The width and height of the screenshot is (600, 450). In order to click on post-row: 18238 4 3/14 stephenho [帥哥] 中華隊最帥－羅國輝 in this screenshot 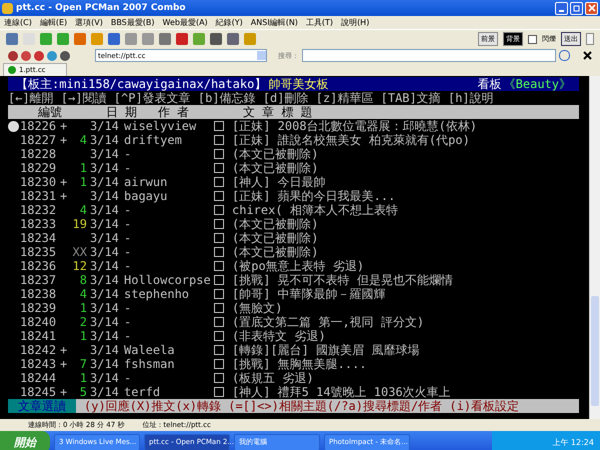, I will do `click(293, 294)`.